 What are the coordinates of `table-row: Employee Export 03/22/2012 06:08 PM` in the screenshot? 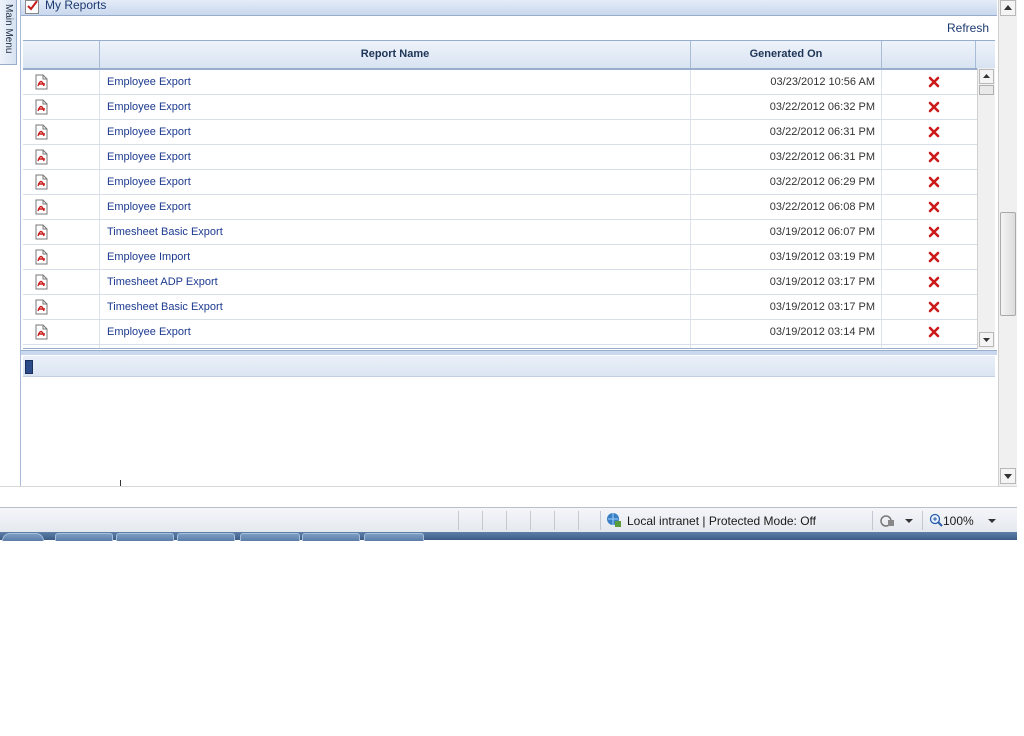 It's located at (500, 207).